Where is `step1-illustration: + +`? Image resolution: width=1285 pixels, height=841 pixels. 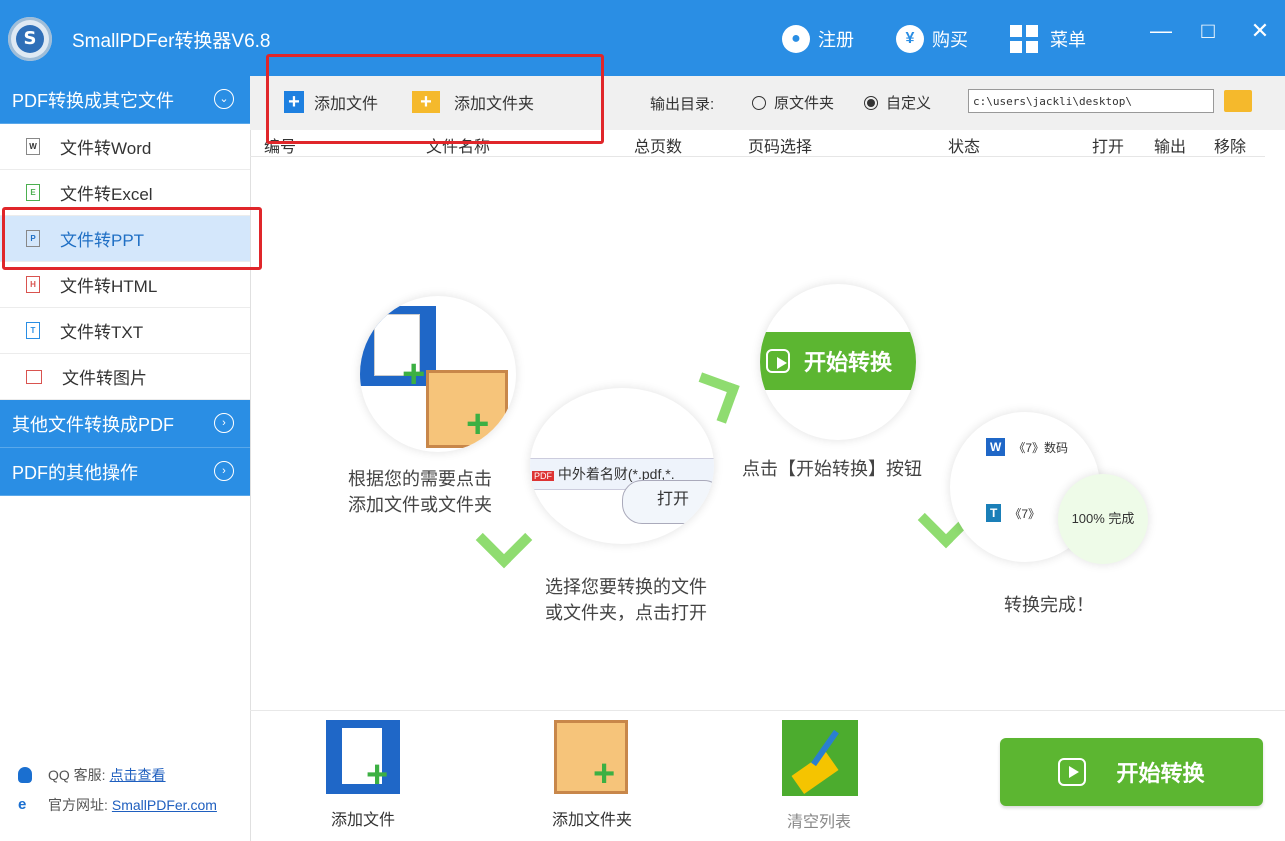
step1-illustration: + + is located at coordinates (438, 374).